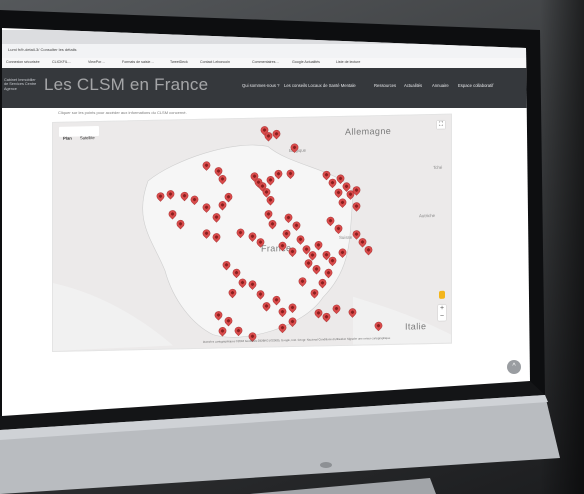  What do you see at coordinates (475, 85) in the screenshot?
I see `nav-item: Espace collaboratif` at bounding box center [475, 85].